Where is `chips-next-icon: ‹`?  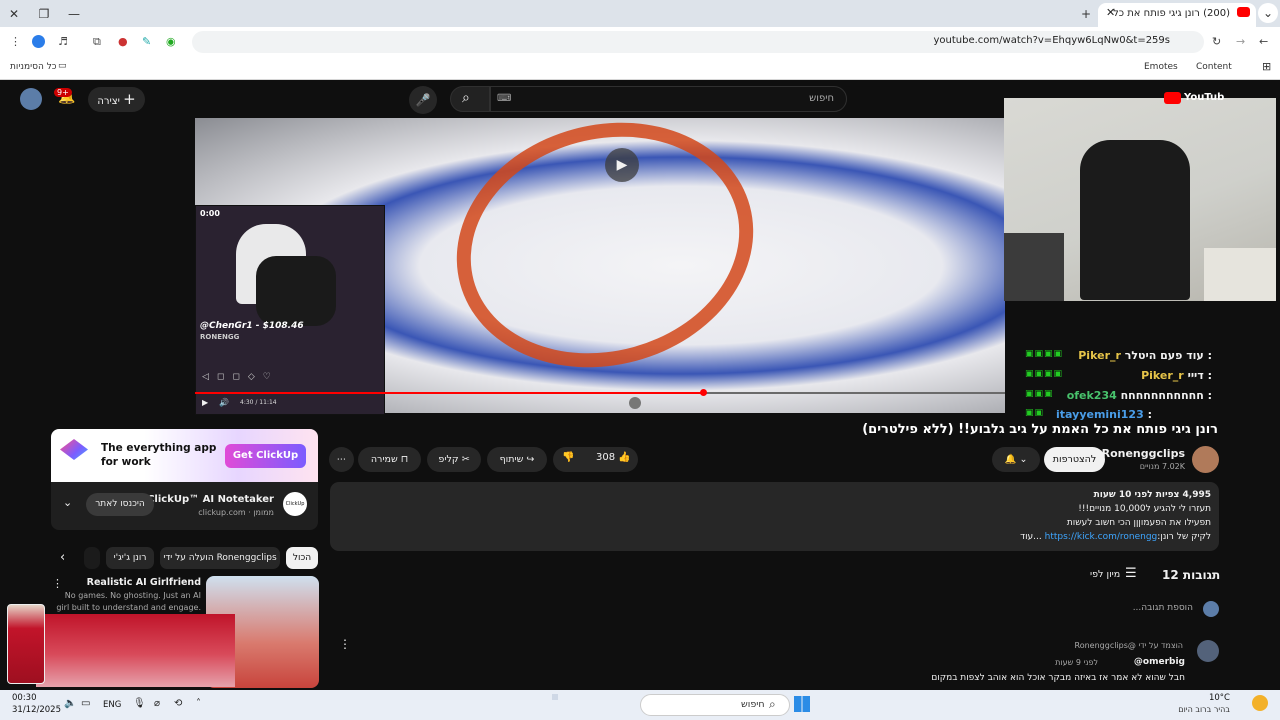 chips-next-icon: ‹ is located at coordinates (62, 557).